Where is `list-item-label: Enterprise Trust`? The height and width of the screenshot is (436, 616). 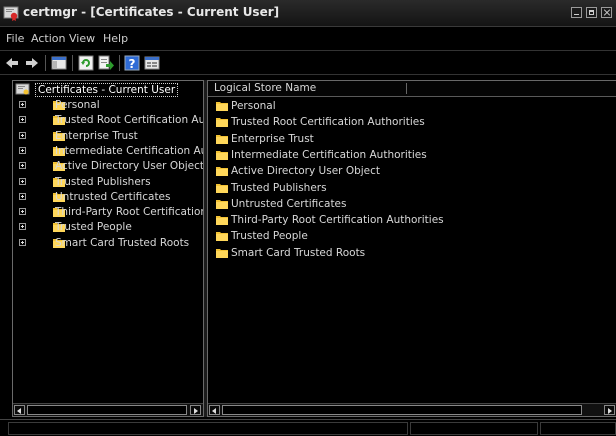
list-item-label: Enterprise Trust is located at coordinates (272, 138).